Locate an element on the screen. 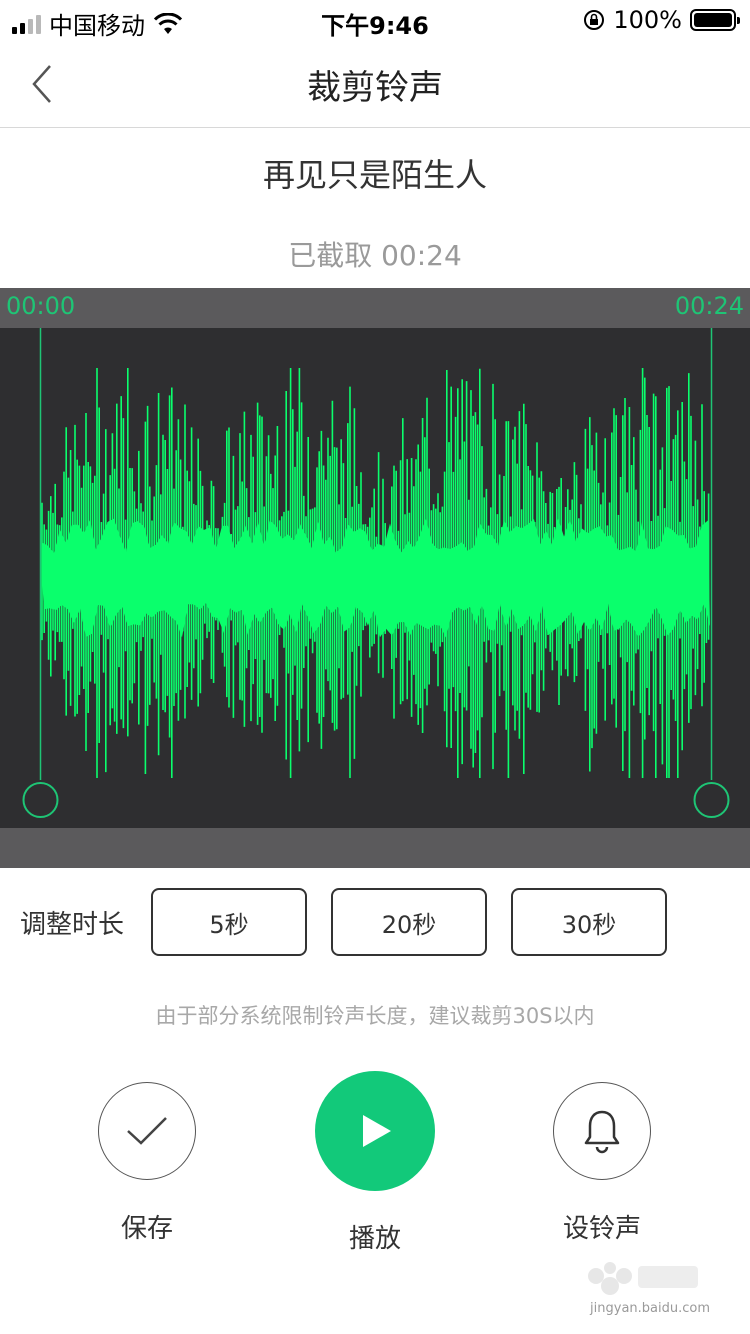  page-title: 裁剪铃声 is located at coordinates (375, 88).